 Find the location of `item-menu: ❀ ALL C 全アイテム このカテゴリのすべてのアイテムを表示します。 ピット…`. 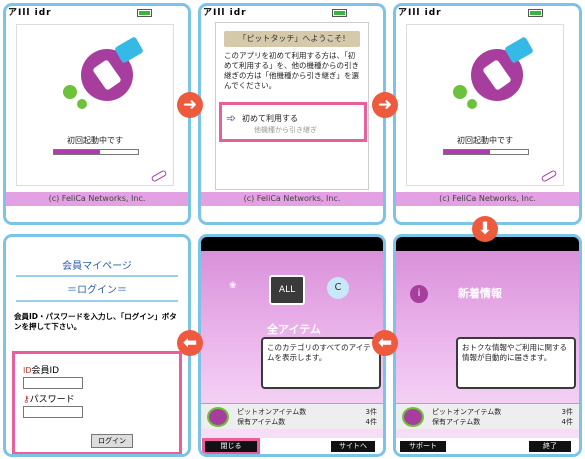

item-menu: ❀ ALL C 全アイテム このカテゴリのすべてのアイテムを表示します。 ピット… is located at coordinates (292, 345).